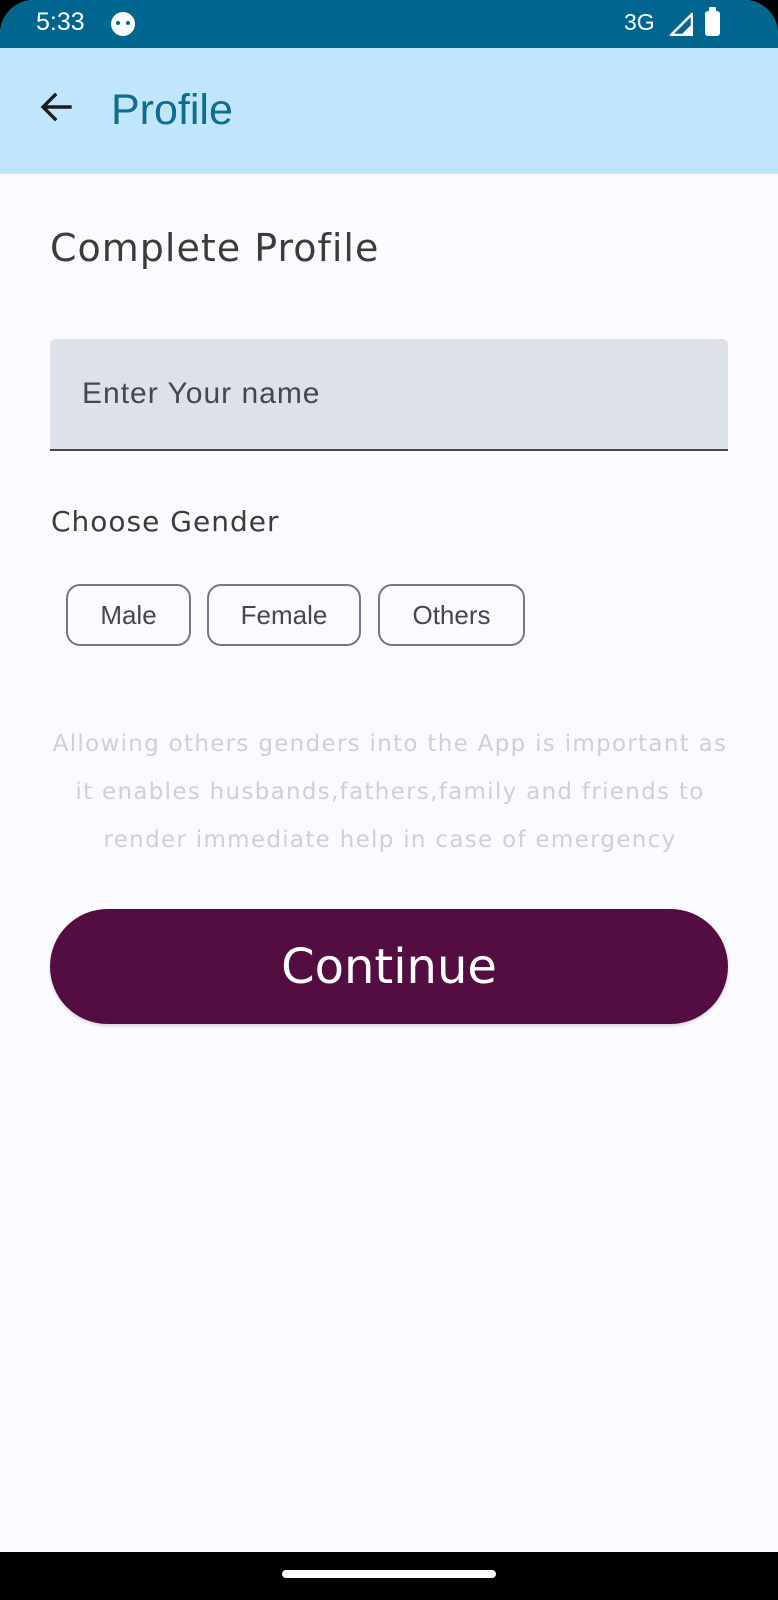 This screenshot has width=778, height=1600. What do you see at coordinates (123, 24) in the screenshot?
I see `app-notification-icon` at bounding box center [123, 24].